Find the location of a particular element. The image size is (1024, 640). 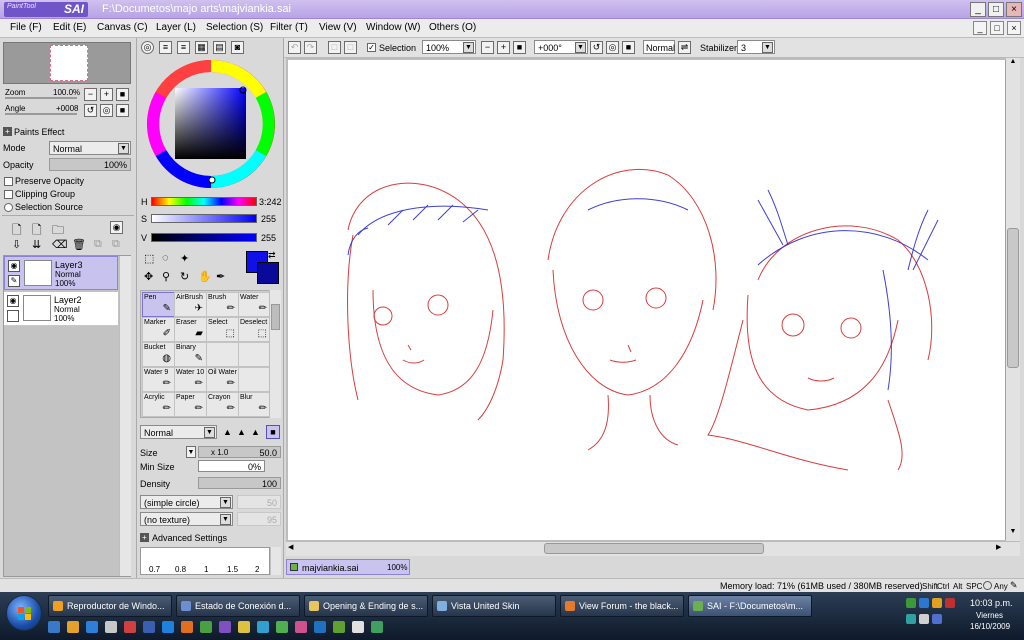

color-wheel-tab: ◎ is located at coordinates (147, 47).